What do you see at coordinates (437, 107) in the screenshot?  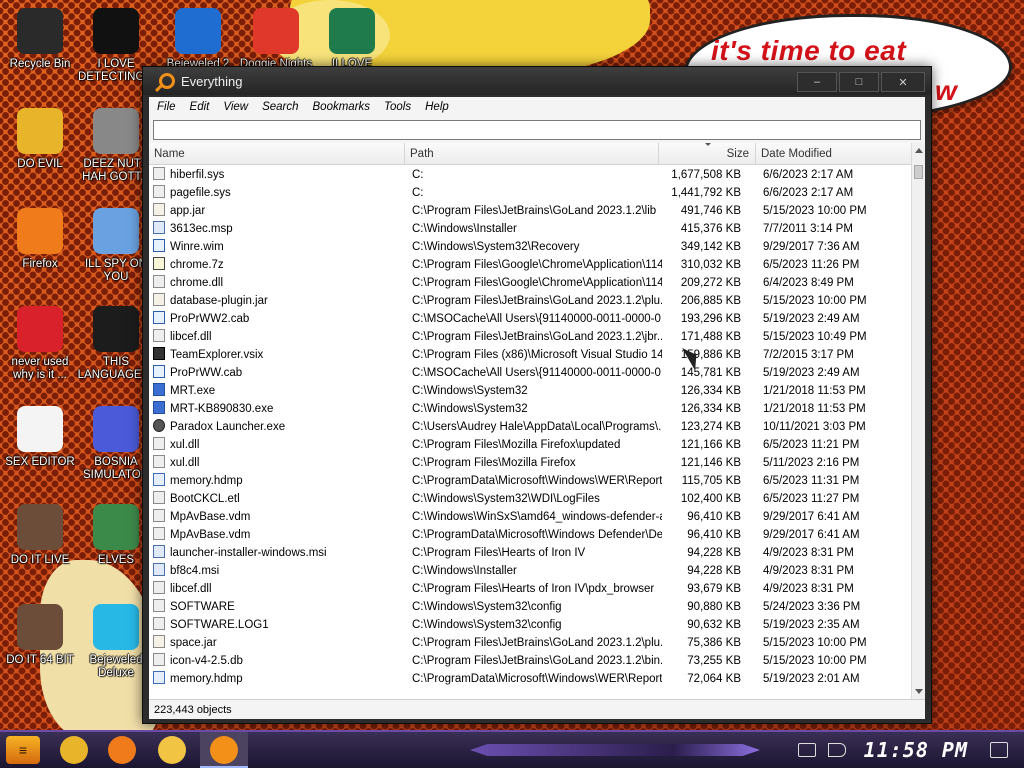 I see `menu-help: Help` at bounding box center [437, 107].